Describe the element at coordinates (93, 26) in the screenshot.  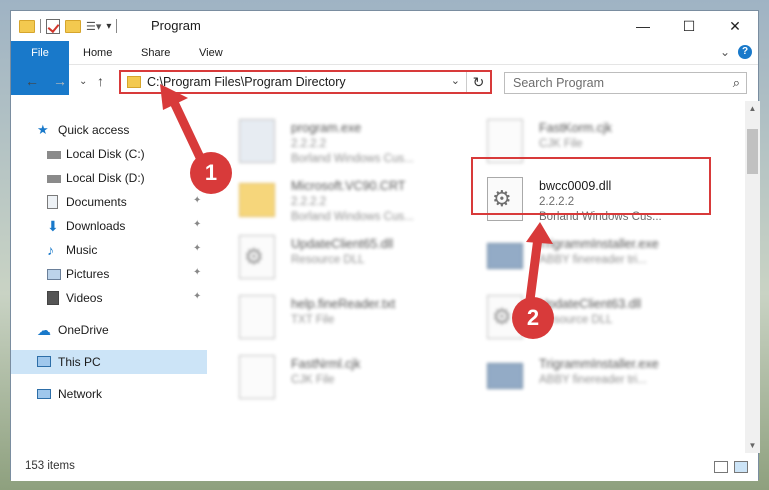
I see `customize-toolbar-icon: ☰▾` at that location.